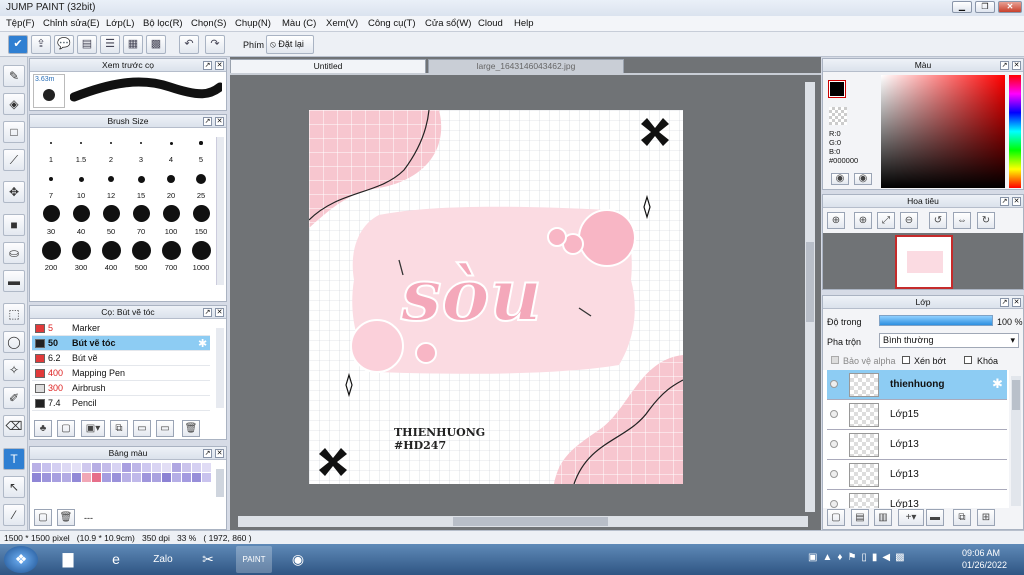 This screenshot has height=575, width=1024. I want to click on menu-capture: Chụp(N), so click(253, 23).